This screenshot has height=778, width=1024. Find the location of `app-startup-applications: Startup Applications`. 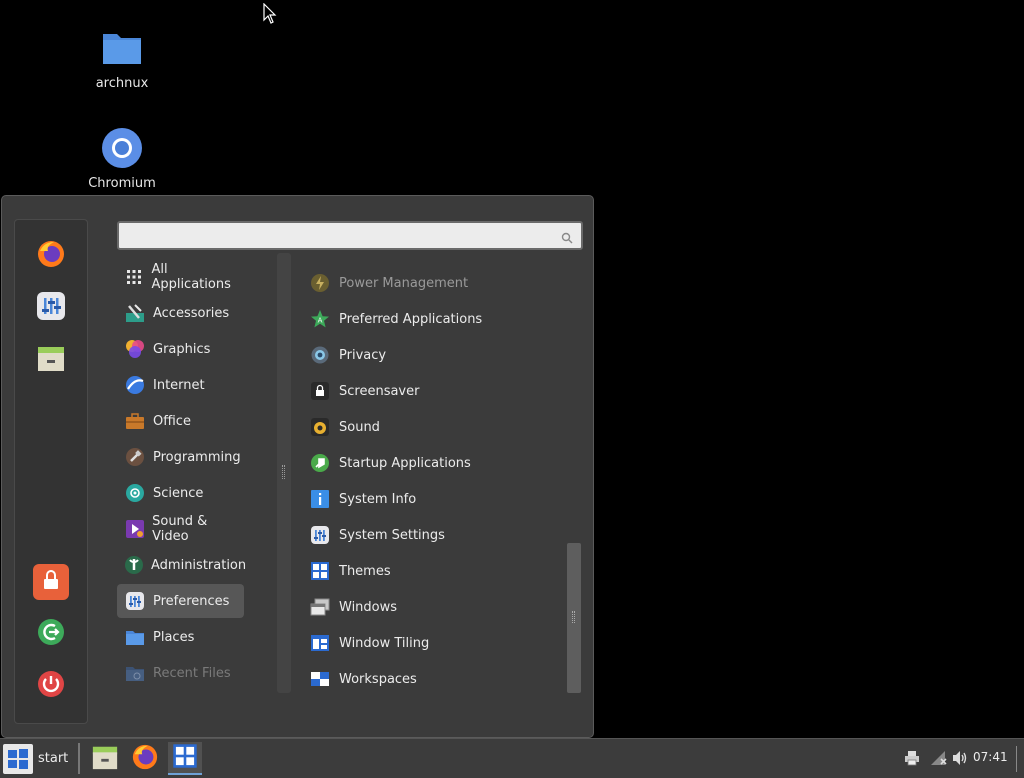

app-startup-applications: Startup Applications is located at coordinates (435, 463).